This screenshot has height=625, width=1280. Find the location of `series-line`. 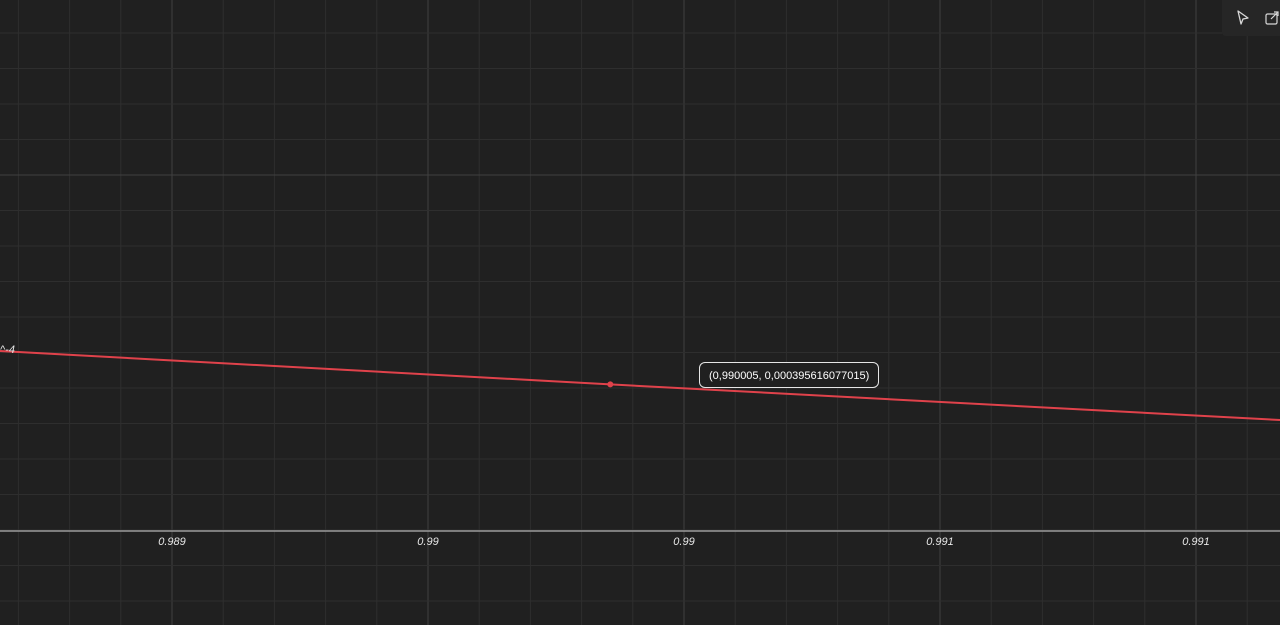

series-line is located at coordinates (640, 385).